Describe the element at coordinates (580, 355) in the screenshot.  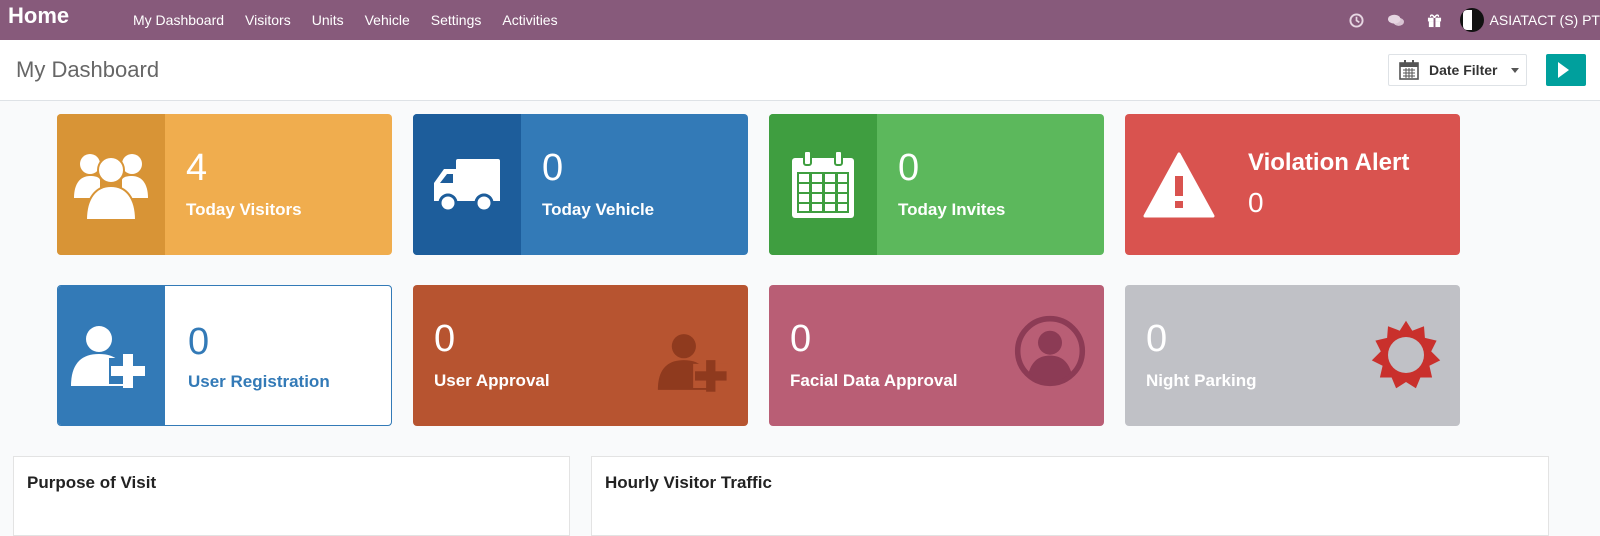
I see `card-user-approval: 0 User Approval` at that location.